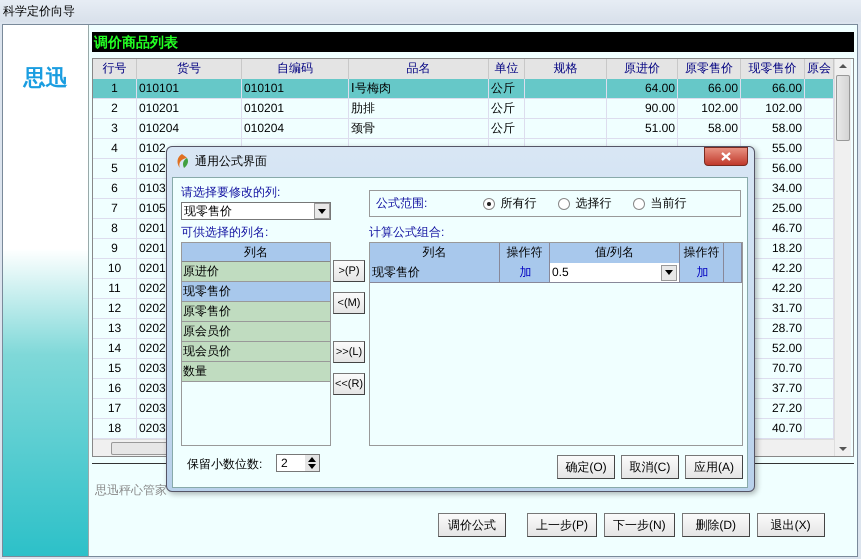 The height and width of the screenshot is (559, 861). Describe the element at coordinates (843, 449) in the screenshot. I see `scroll-down-icon` at that location.